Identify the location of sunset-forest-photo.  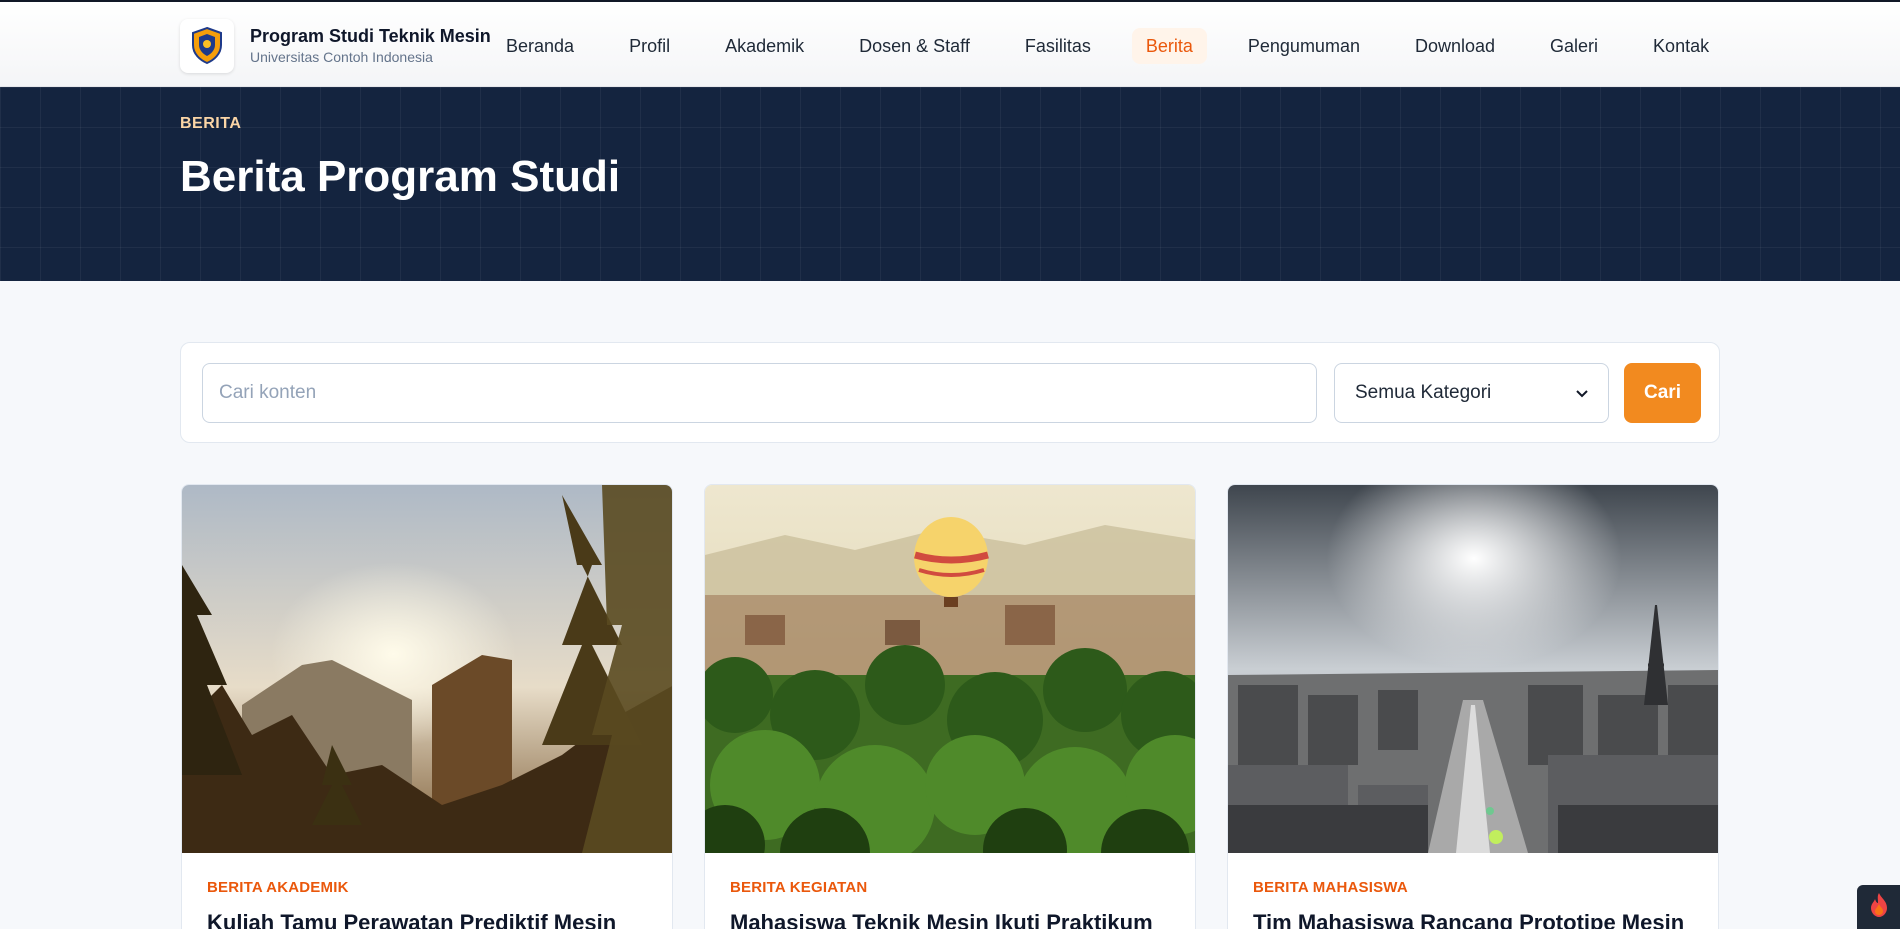
(427, 669).